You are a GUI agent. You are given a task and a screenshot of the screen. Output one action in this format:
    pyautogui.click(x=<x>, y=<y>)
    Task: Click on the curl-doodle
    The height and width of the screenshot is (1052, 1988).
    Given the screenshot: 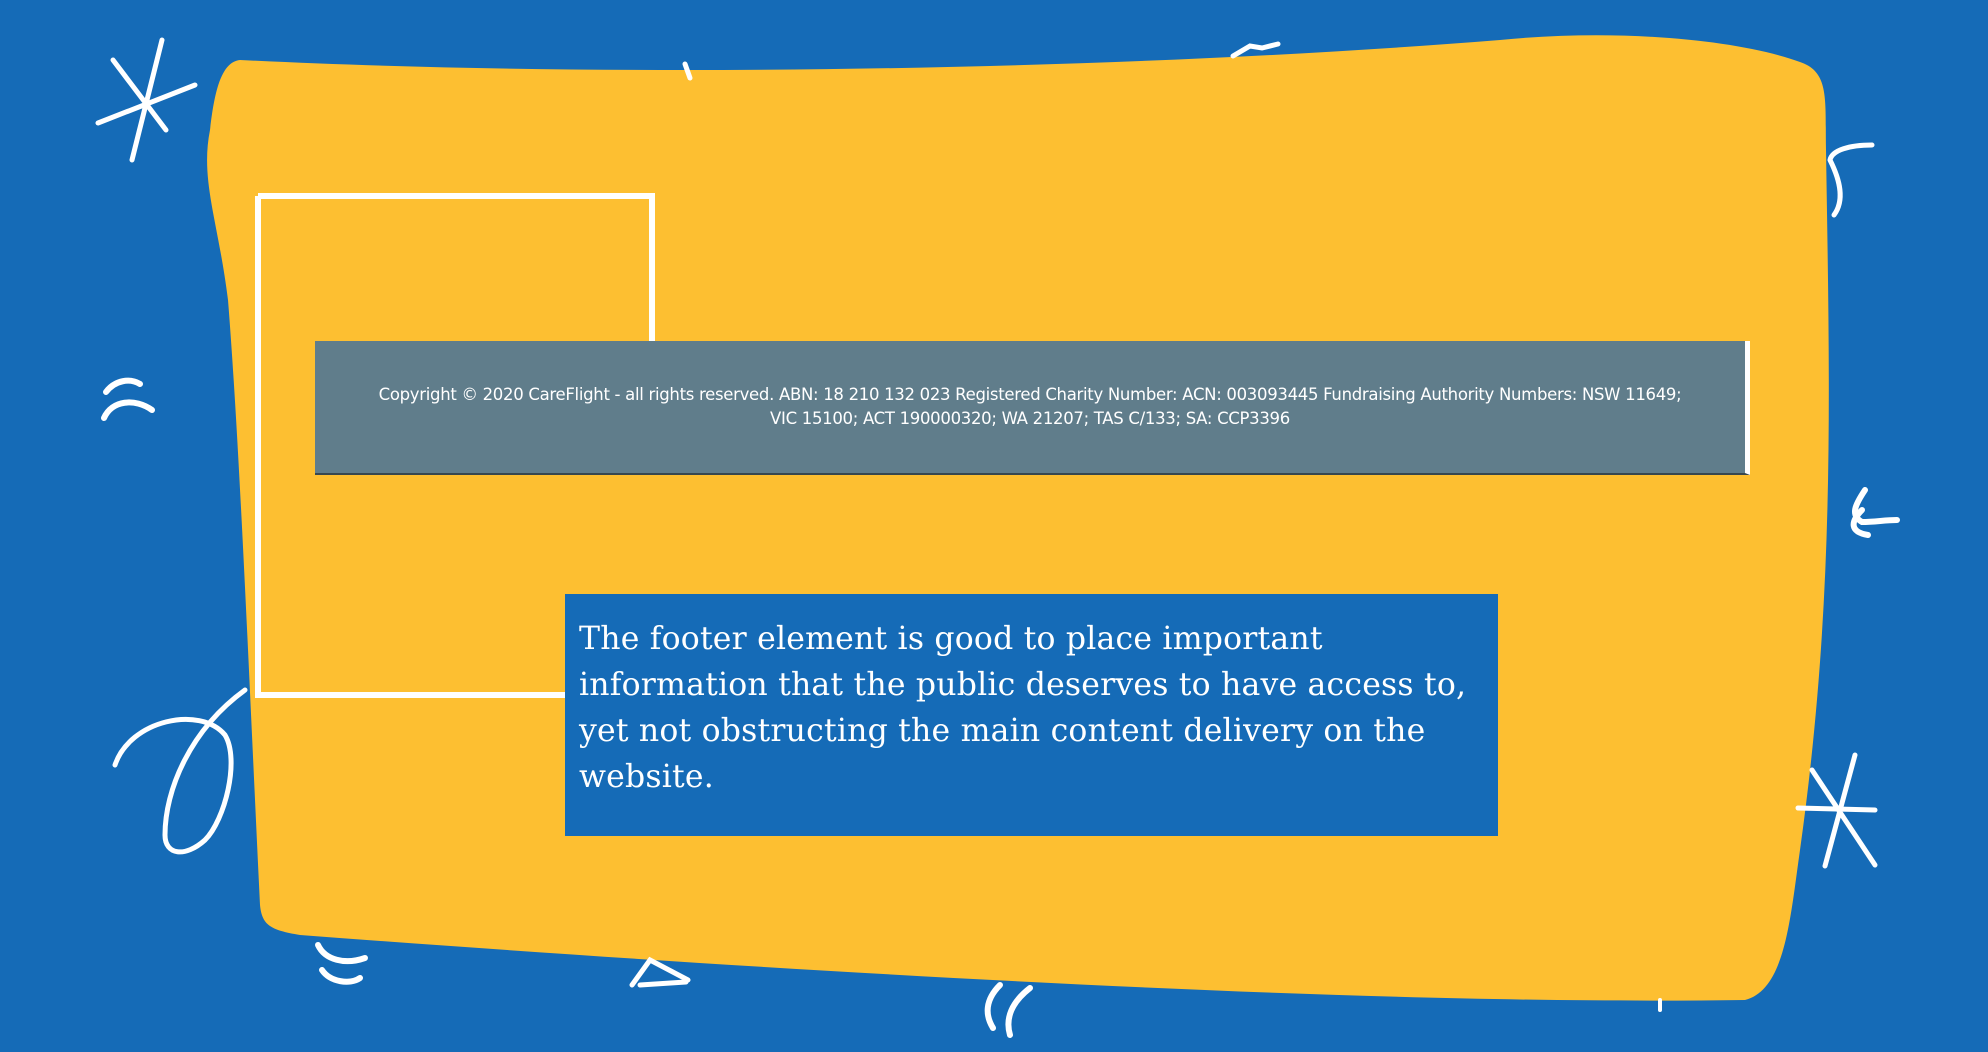 What is the action you would take?
    pyautogui.click(x=128, y=399)
    